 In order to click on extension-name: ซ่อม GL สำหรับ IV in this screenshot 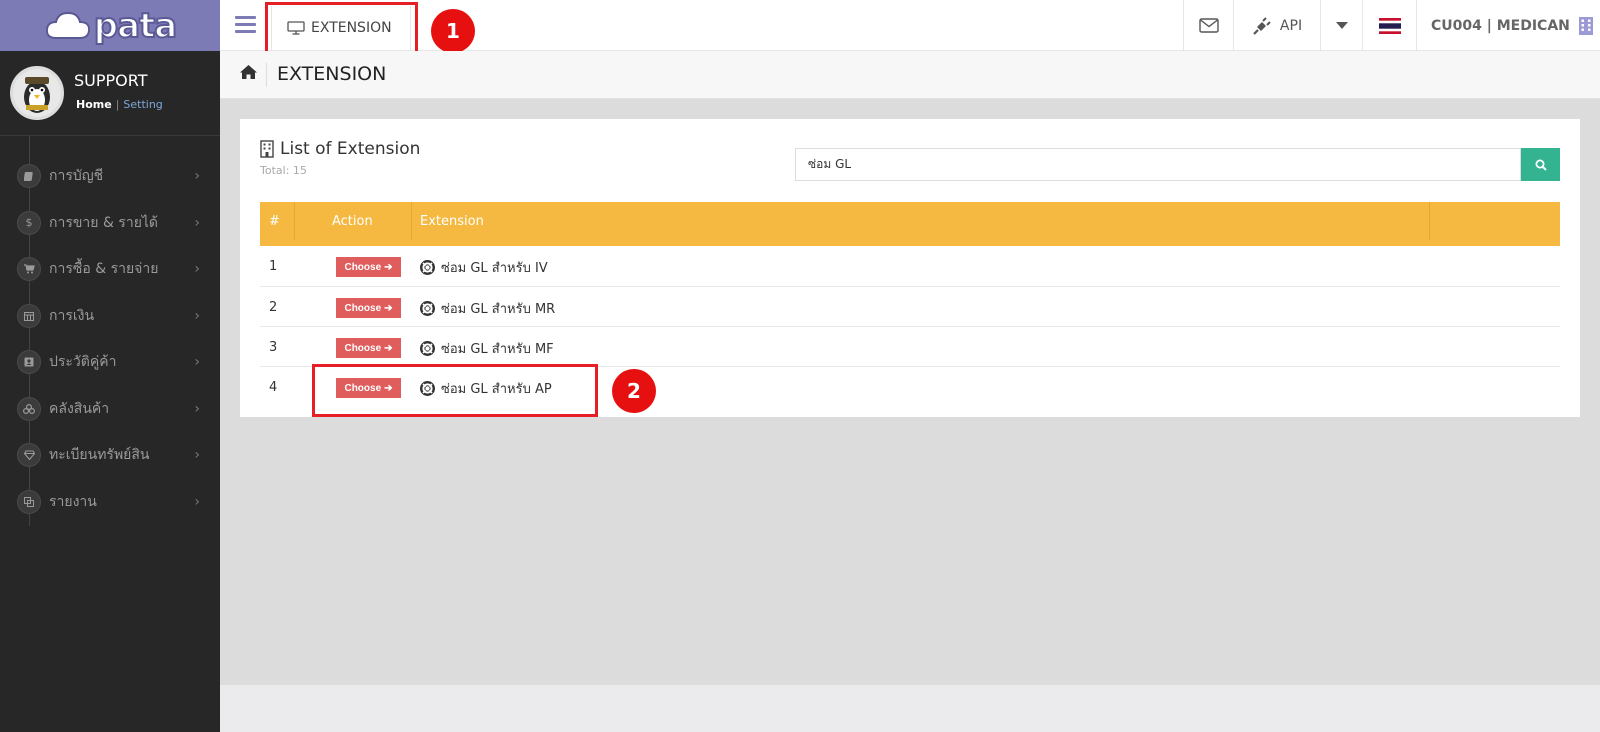, I will do `click(484, 267)`.